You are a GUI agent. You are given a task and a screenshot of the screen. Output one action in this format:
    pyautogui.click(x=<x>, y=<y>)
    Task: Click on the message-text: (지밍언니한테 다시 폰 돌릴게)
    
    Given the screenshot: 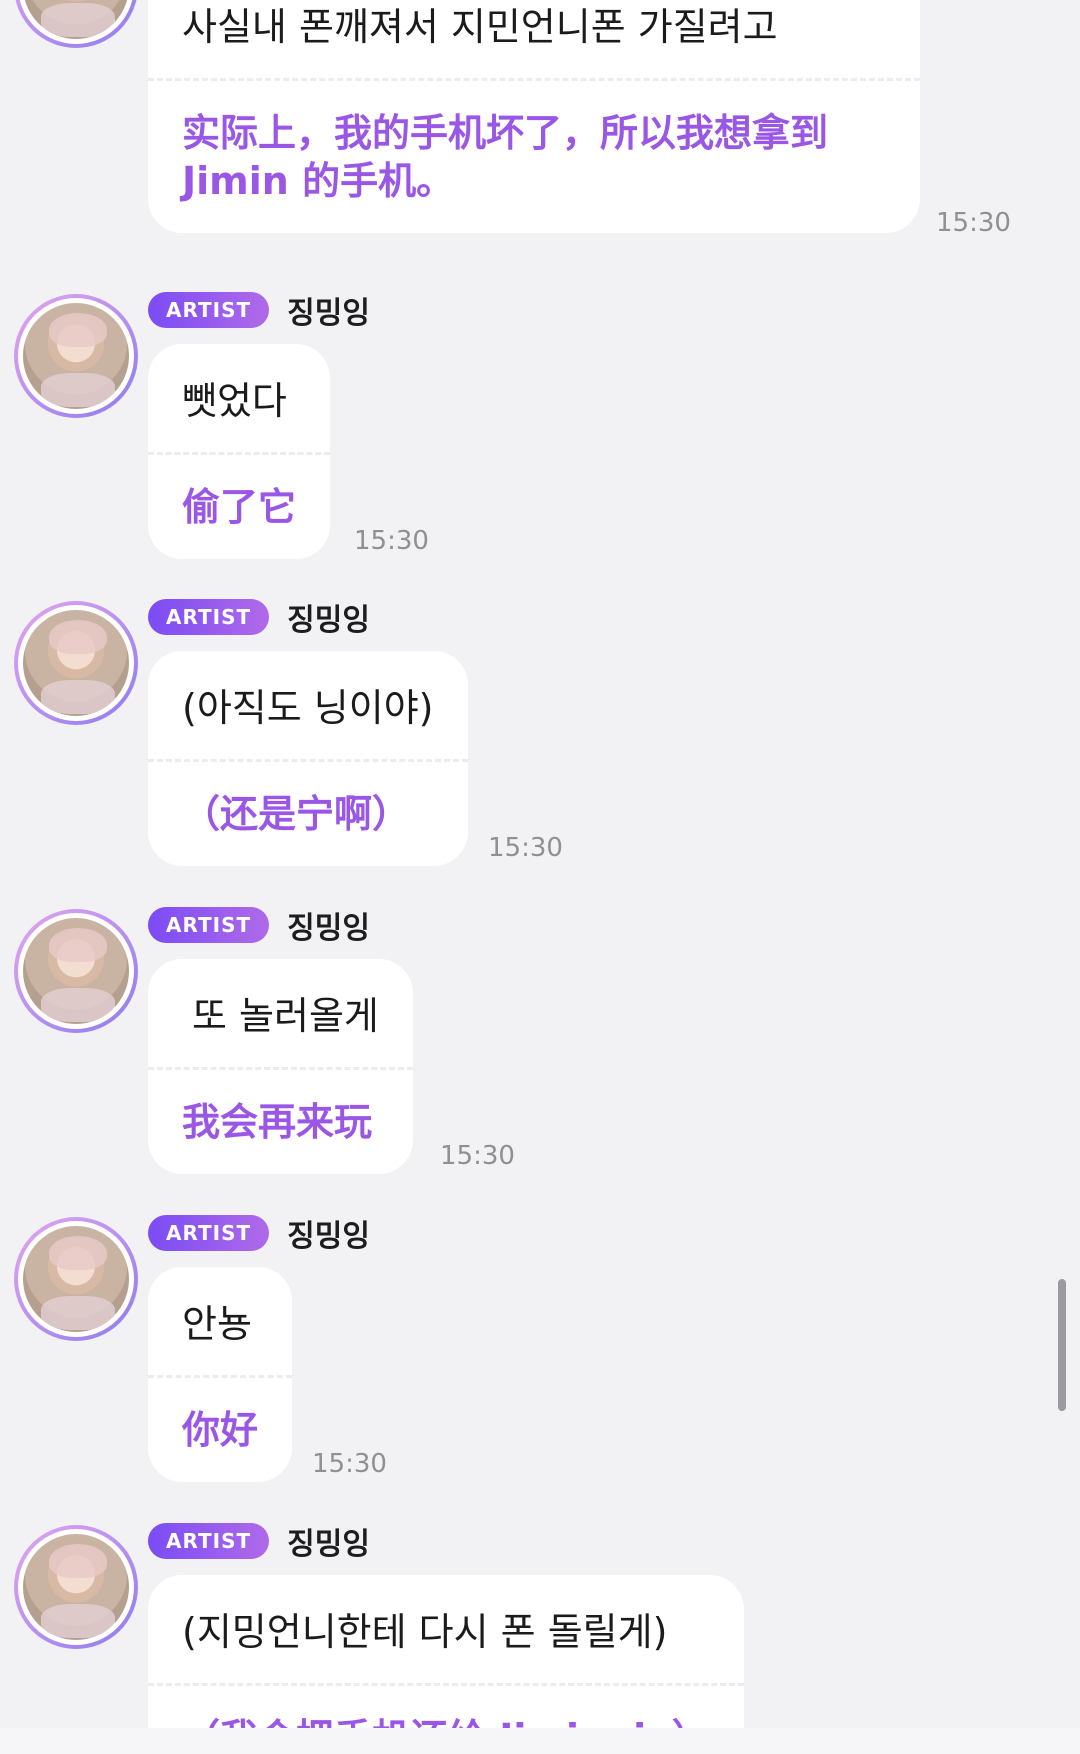 What is the action you would take?
    pyautogui.click(x=425, y=1632)
    